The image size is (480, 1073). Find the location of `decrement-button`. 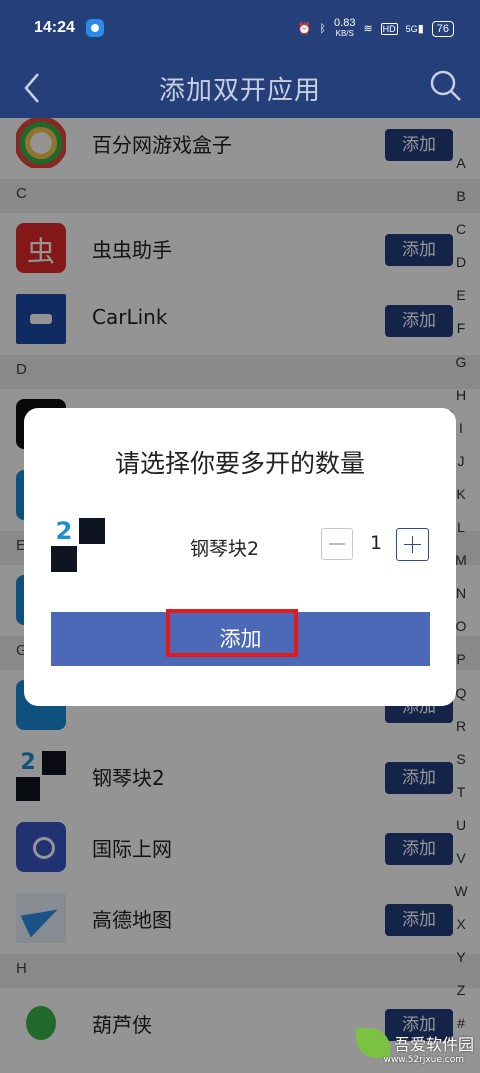

decrement-button is located at coordinates (337, 544).